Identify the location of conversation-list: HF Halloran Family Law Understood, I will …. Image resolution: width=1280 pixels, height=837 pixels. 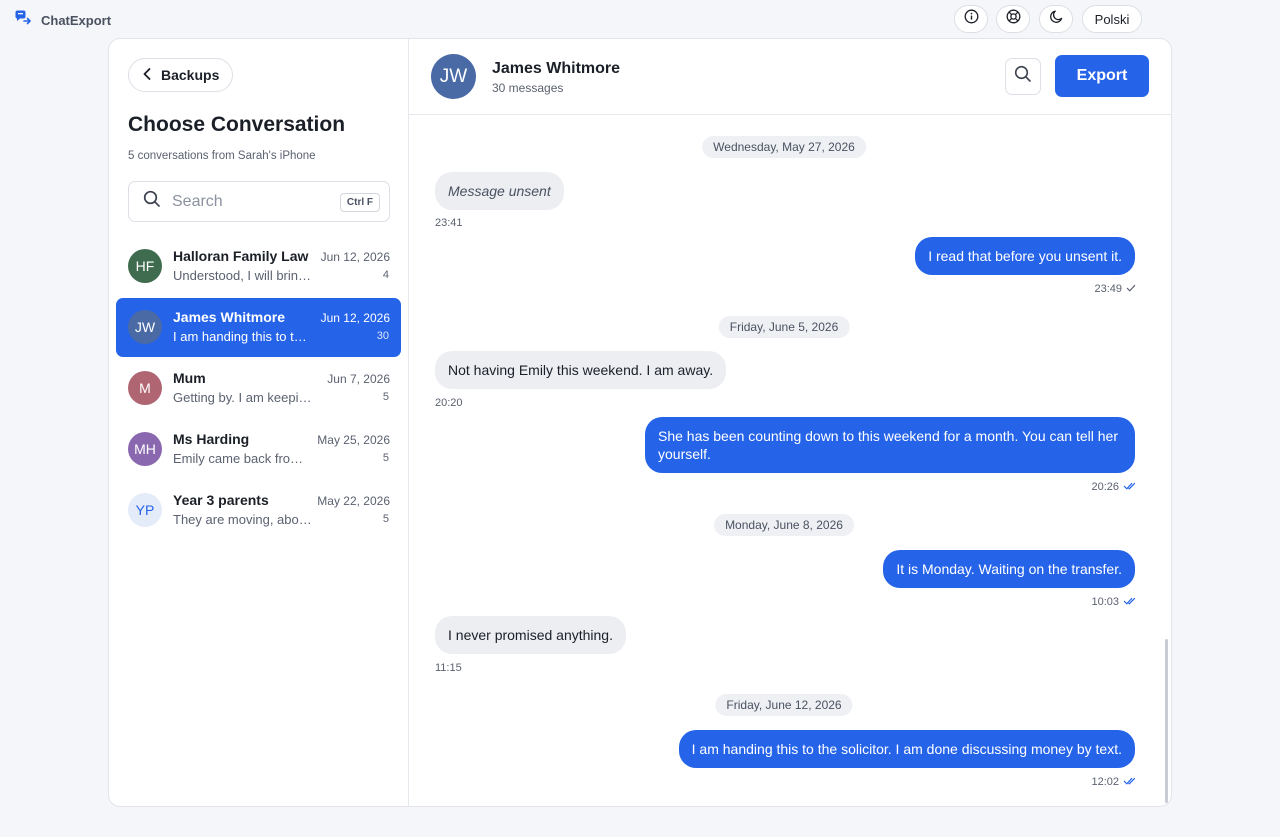
(258, 389).